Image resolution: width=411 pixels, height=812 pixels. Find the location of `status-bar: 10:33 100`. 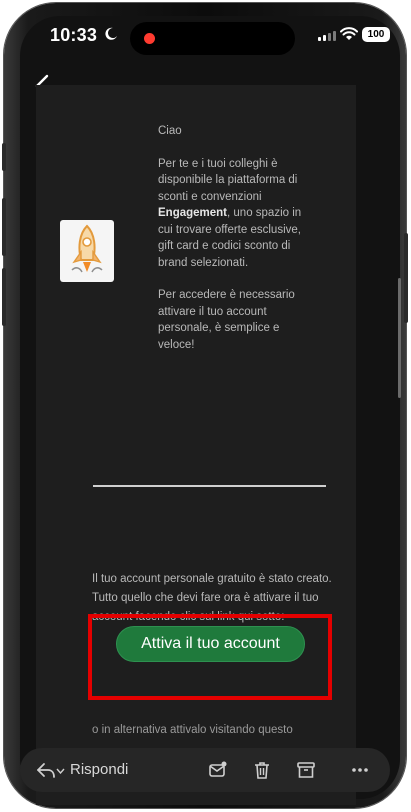

status-bar: 10:33 100 is located at coordinates (210, 37).